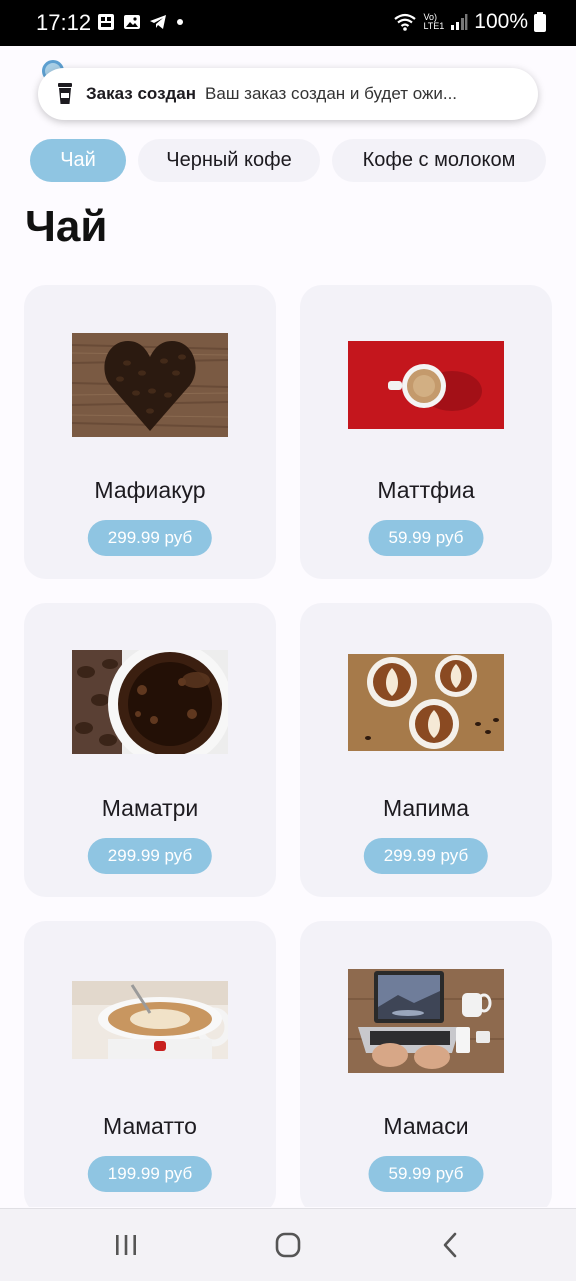  What do you see at coordinates (288, 23) in the screenshot?
I see `status-bar: 17:12 Vo) LTE1 100%` at bounding box center [288, 23].